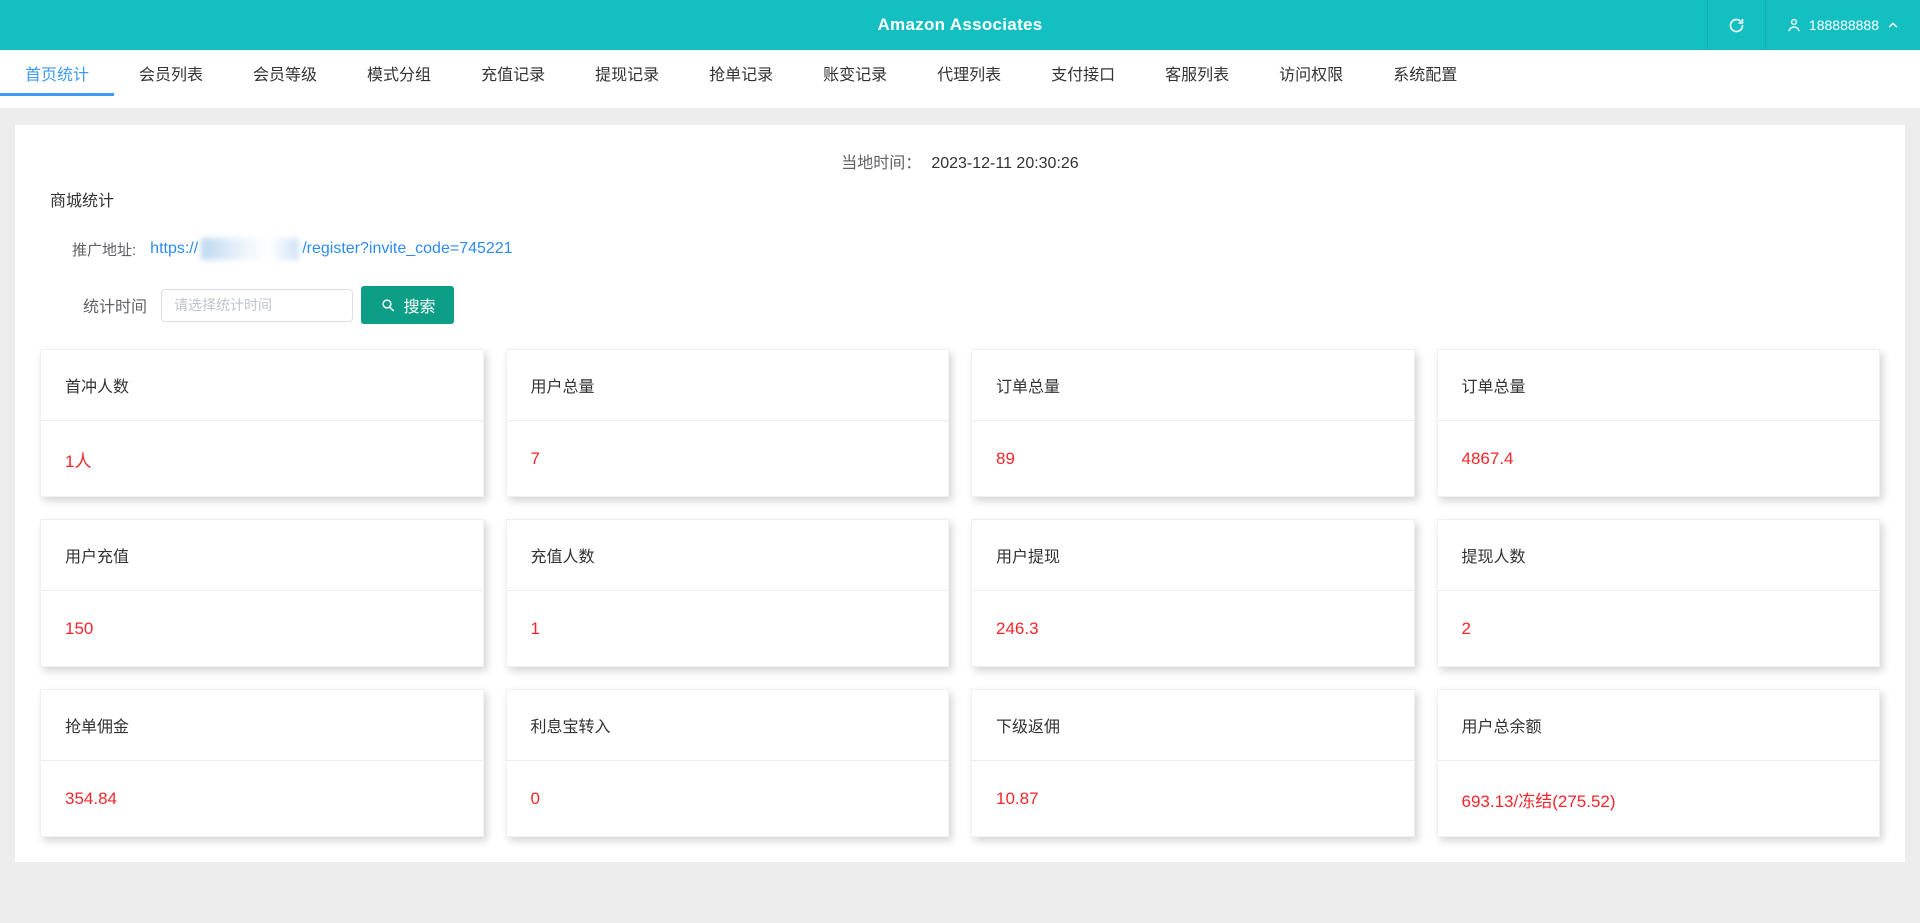 The image size is (1920, 923). Describe the element at coordinates (407, 248) in the screenshot. I see `promo-url-suffix: /register?invite_code=745221` at that location.